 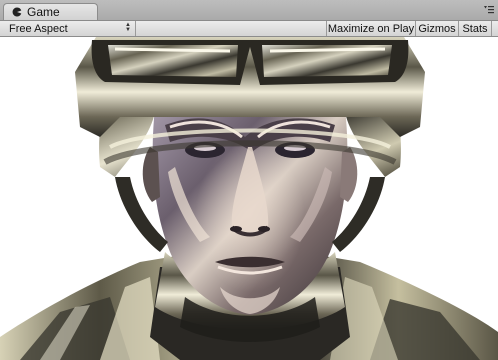 What do you see at coordinates (38, 28) in the screenshot?
I see `aspect-label: Free Aspect` at bounding box center [38, 28].